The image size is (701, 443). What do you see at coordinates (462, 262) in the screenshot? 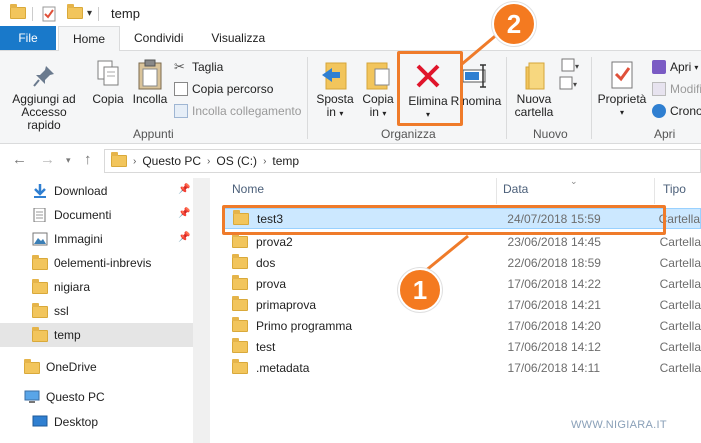
I see `table-row: dos 22/06/2018 18:59 Cartella` at bounding box center [462, 262].